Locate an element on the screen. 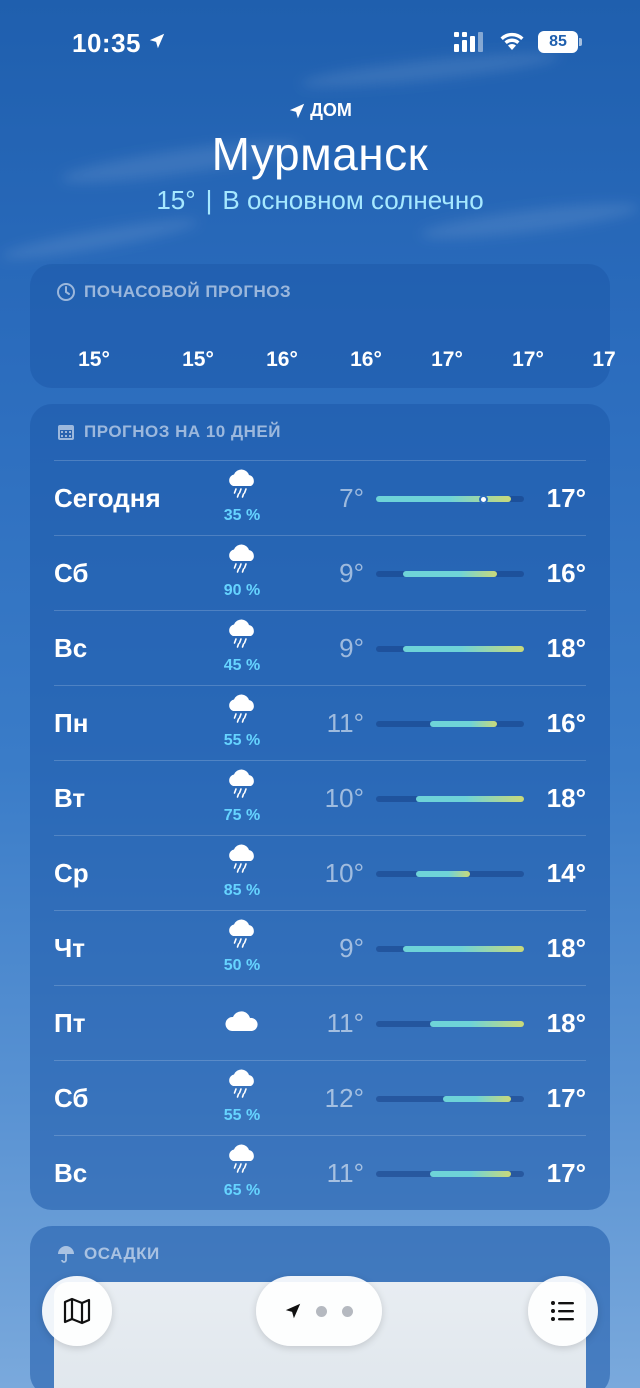 This screenshot has height=1388, width=640. page-indicator is located at coordinates (319, 1311).